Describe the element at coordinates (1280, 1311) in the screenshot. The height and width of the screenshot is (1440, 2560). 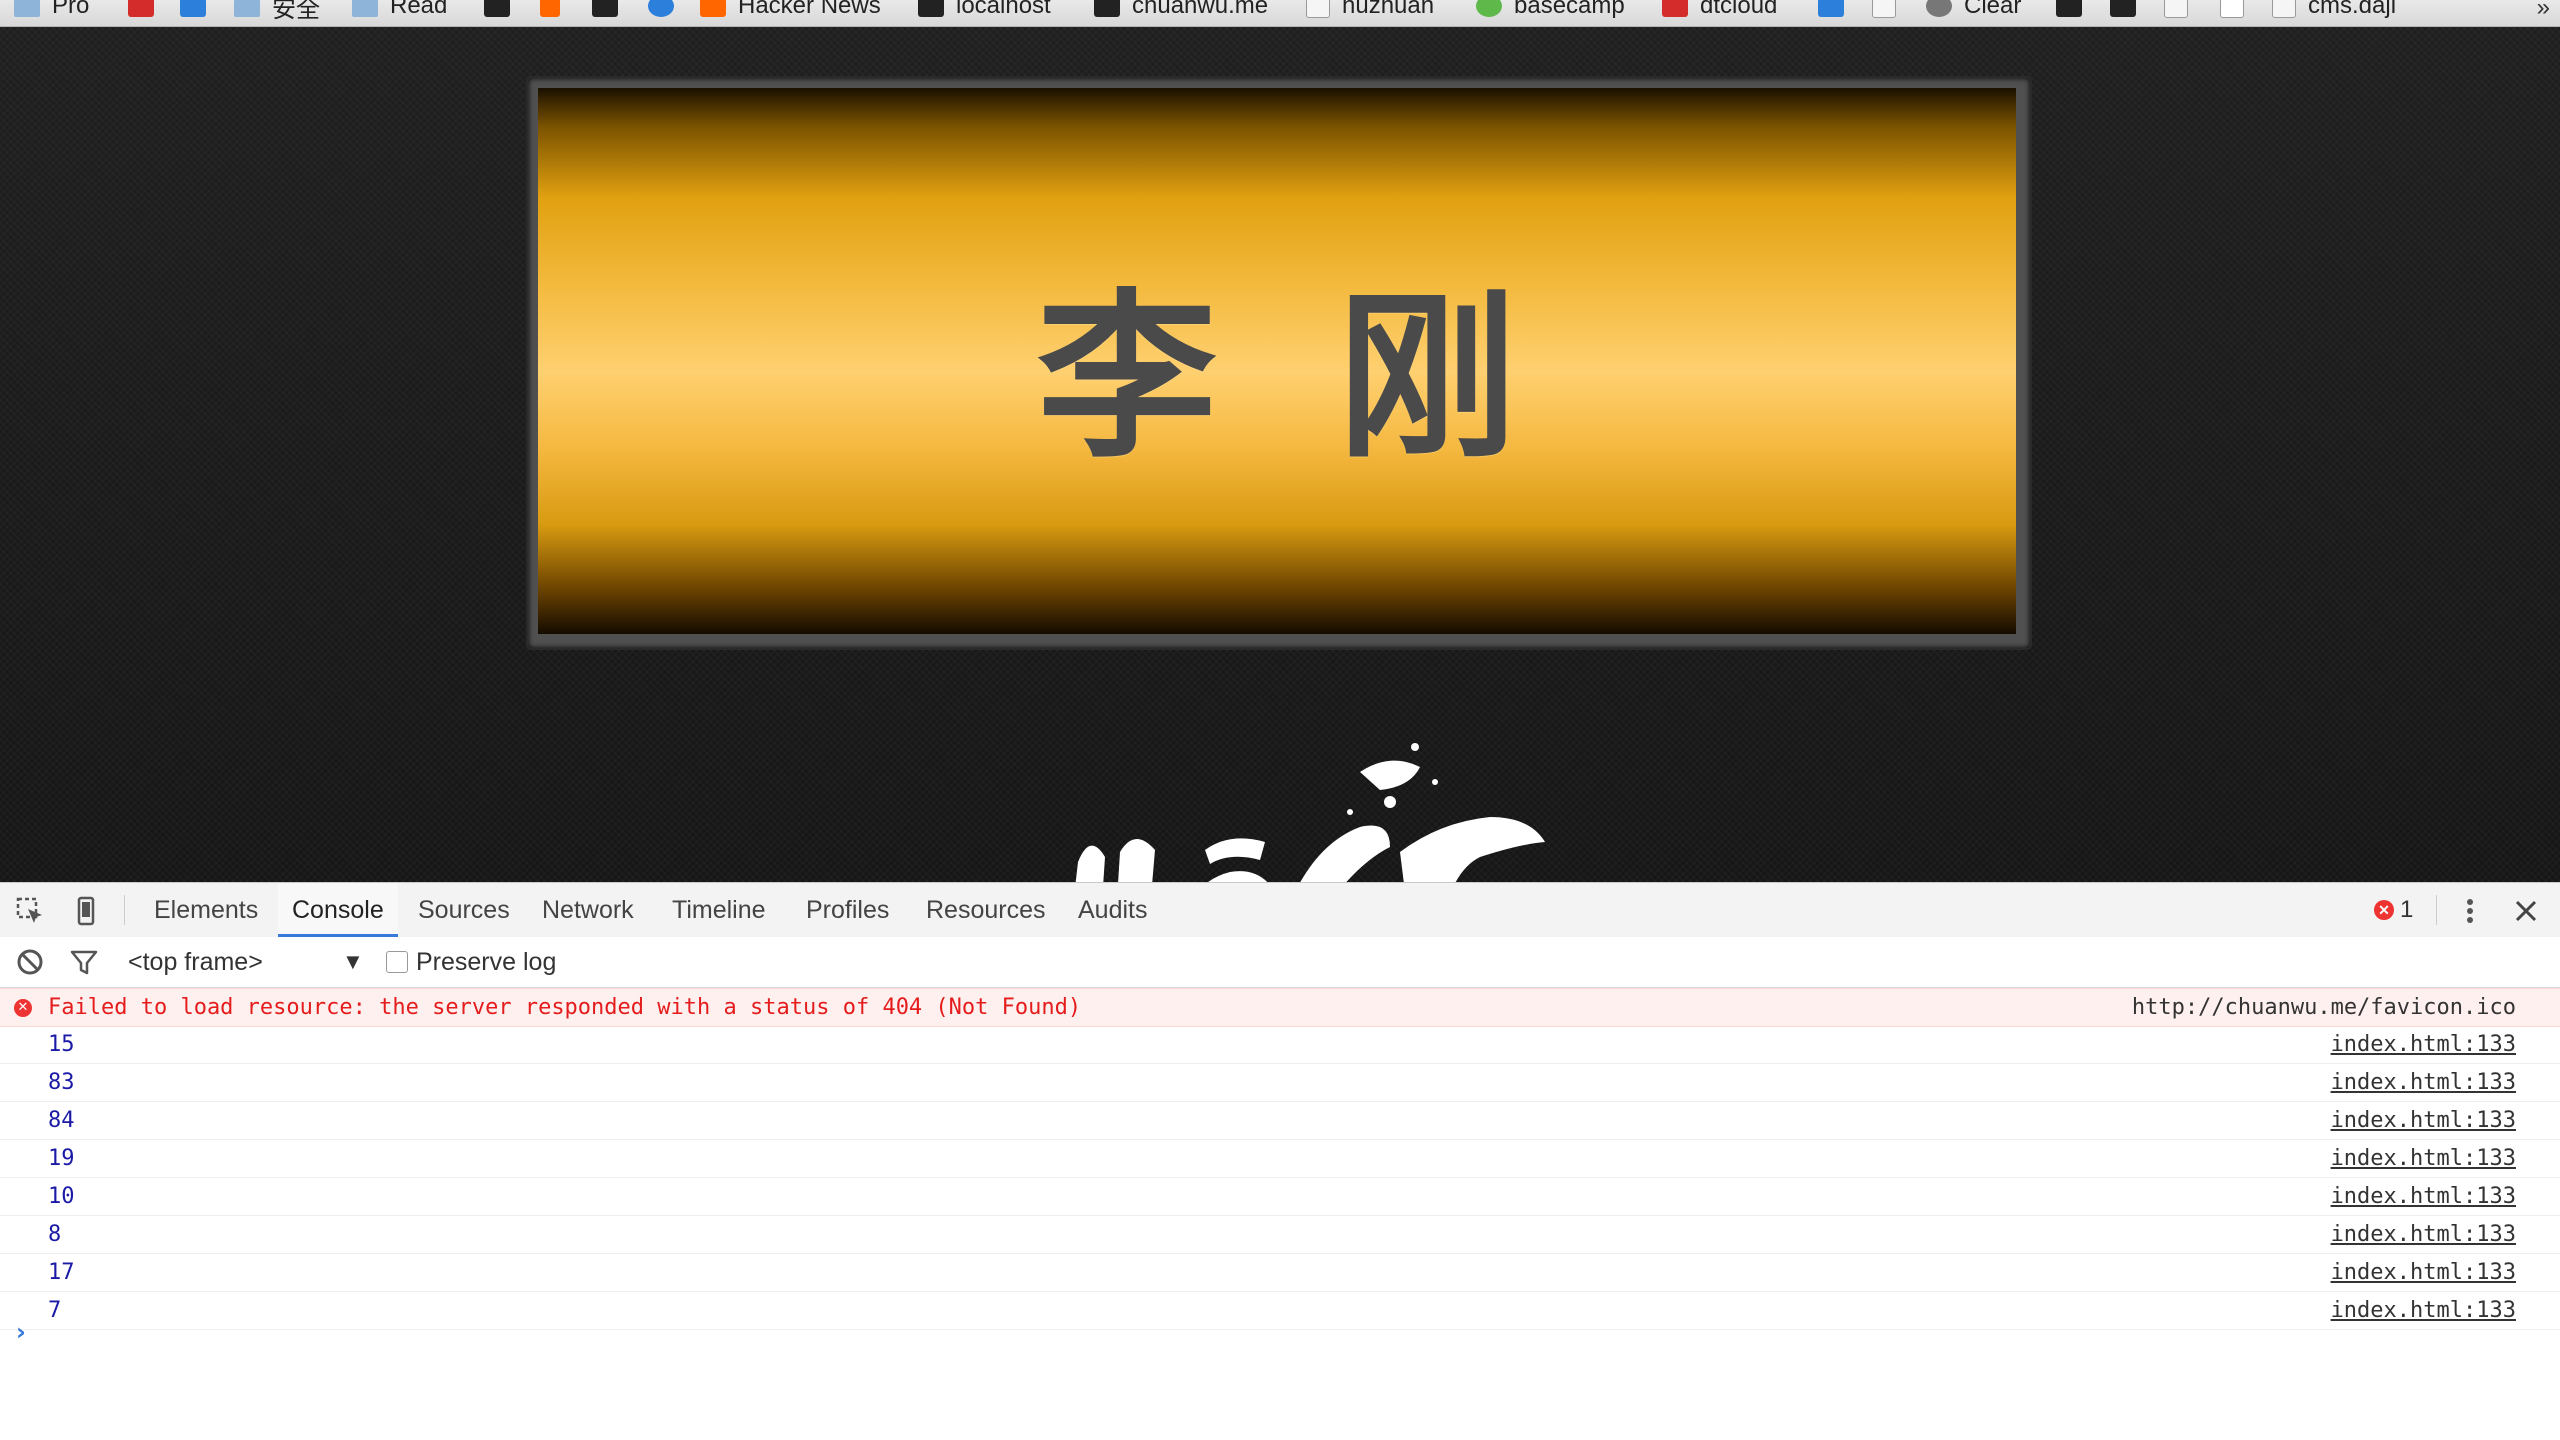
I see `console-log-message: 7 index.html:133` at that location.